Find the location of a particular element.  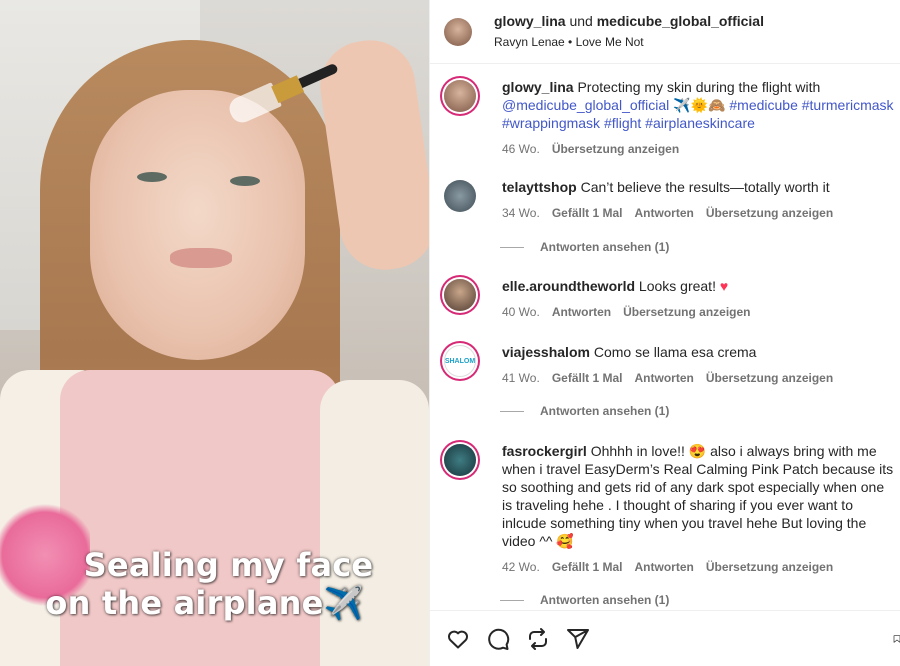

video-caption-line1: Sealing my face is located at coordinates (228, 565).